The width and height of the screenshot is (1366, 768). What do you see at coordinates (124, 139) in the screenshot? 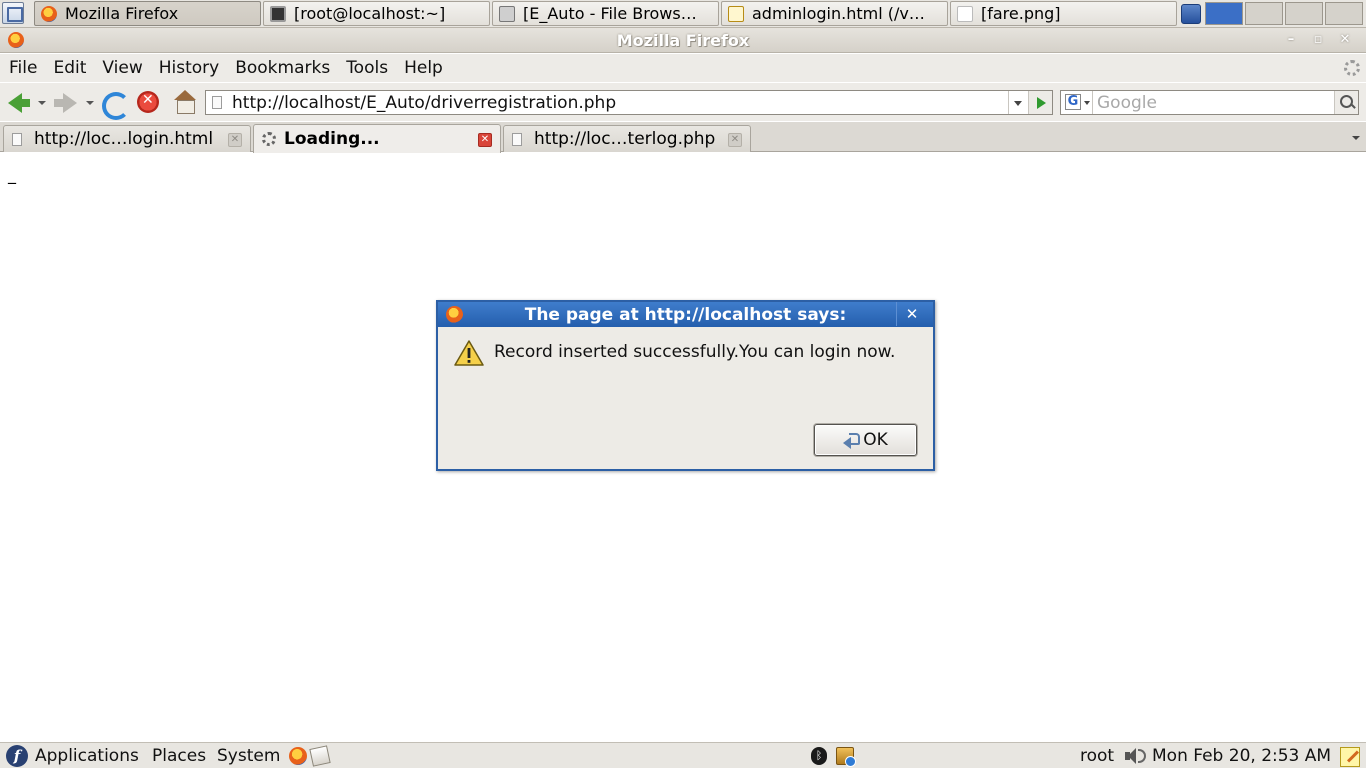
I see `tab-label: http://loc…login.html` at bounding box center [124, 139].